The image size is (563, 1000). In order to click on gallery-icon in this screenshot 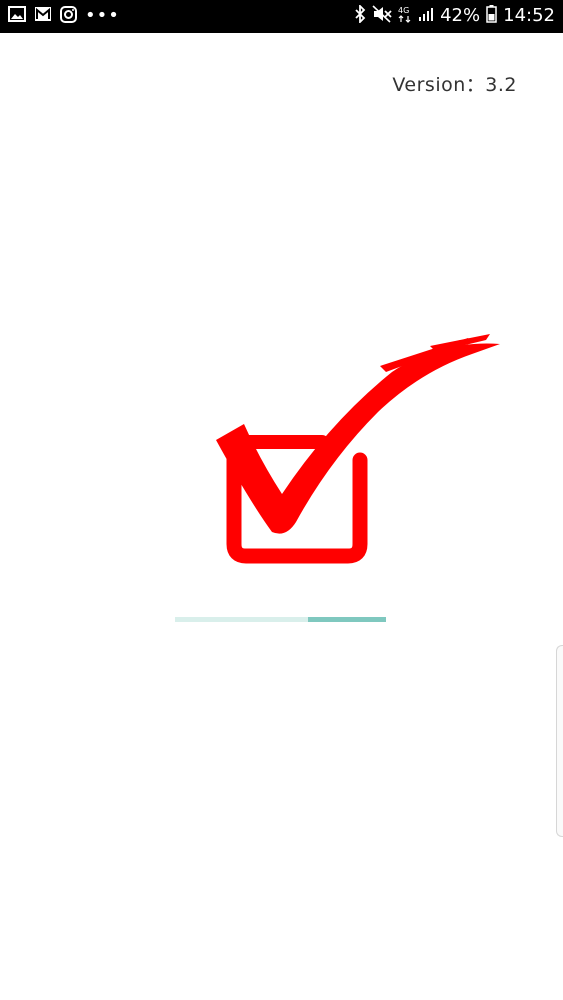, I will do `click(17, 16)`.